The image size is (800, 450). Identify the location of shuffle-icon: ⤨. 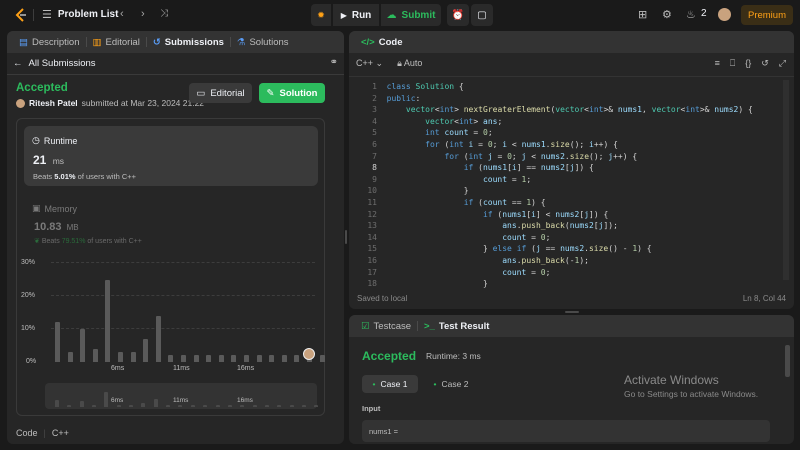
(164, 13).